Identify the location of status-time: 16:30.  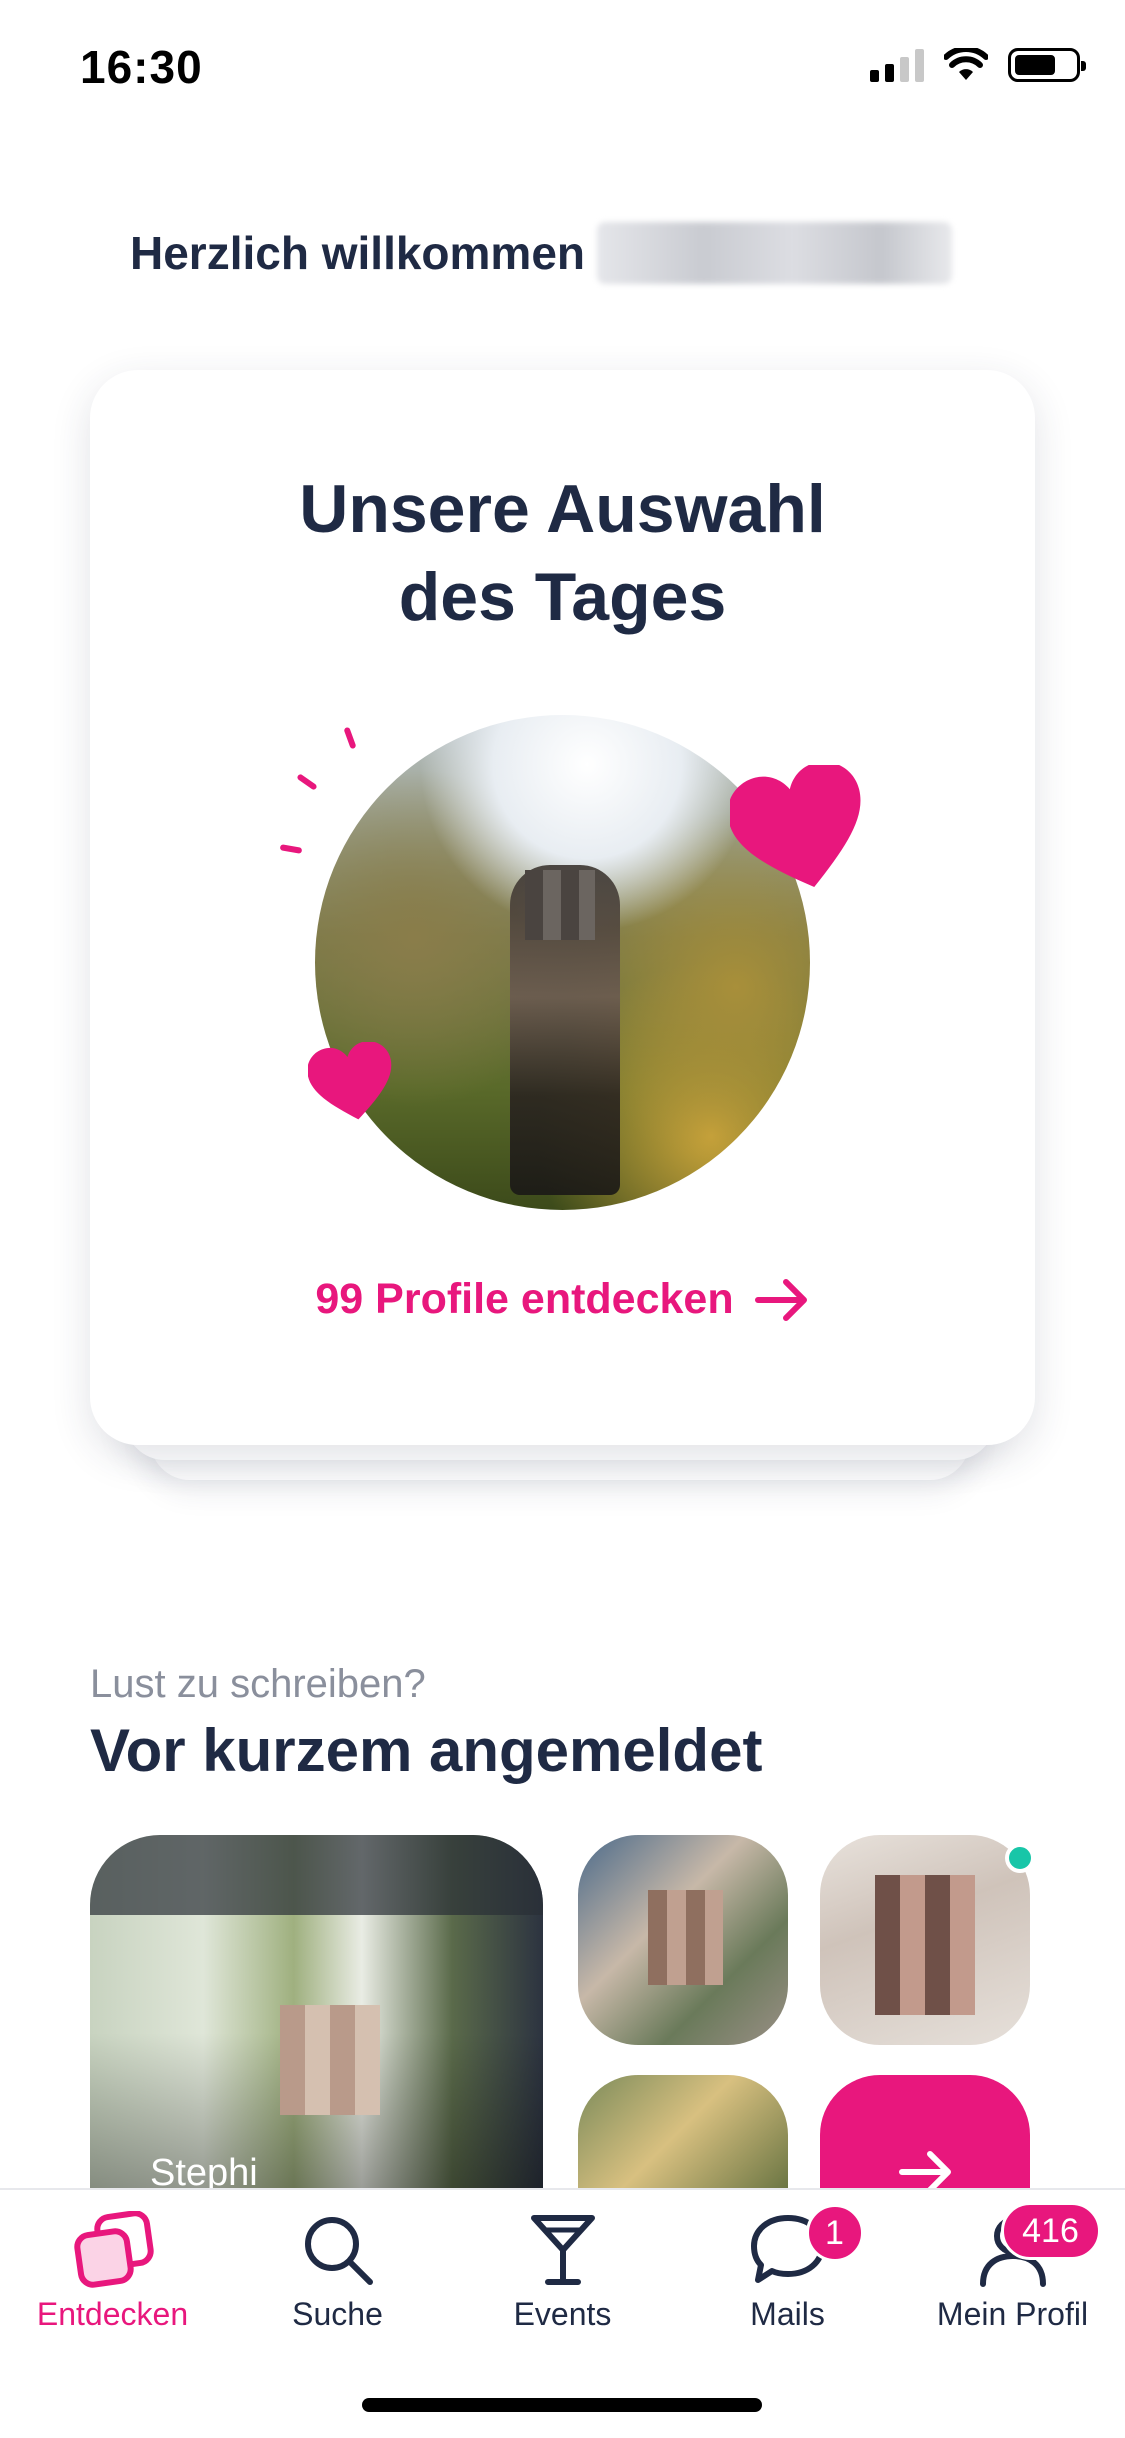
(141, 67).